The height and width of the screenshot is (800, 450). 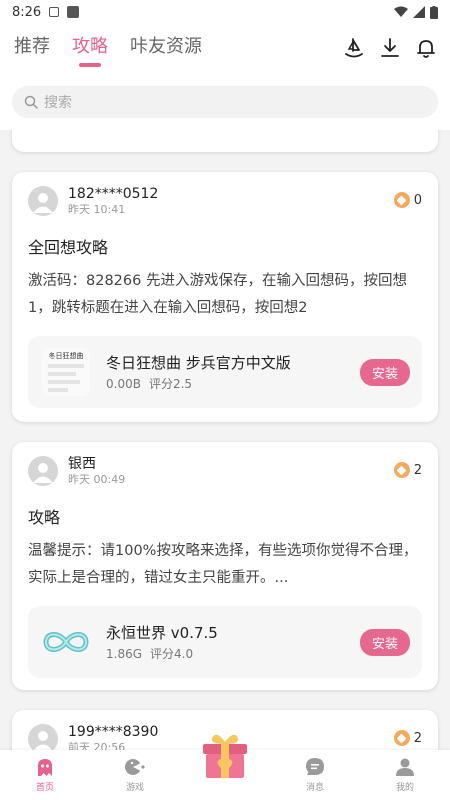 What do you see at coordinates (58, 103) in the screenshot?
I see `search-placeholder: 搜索` at bounding box center [58, 103].